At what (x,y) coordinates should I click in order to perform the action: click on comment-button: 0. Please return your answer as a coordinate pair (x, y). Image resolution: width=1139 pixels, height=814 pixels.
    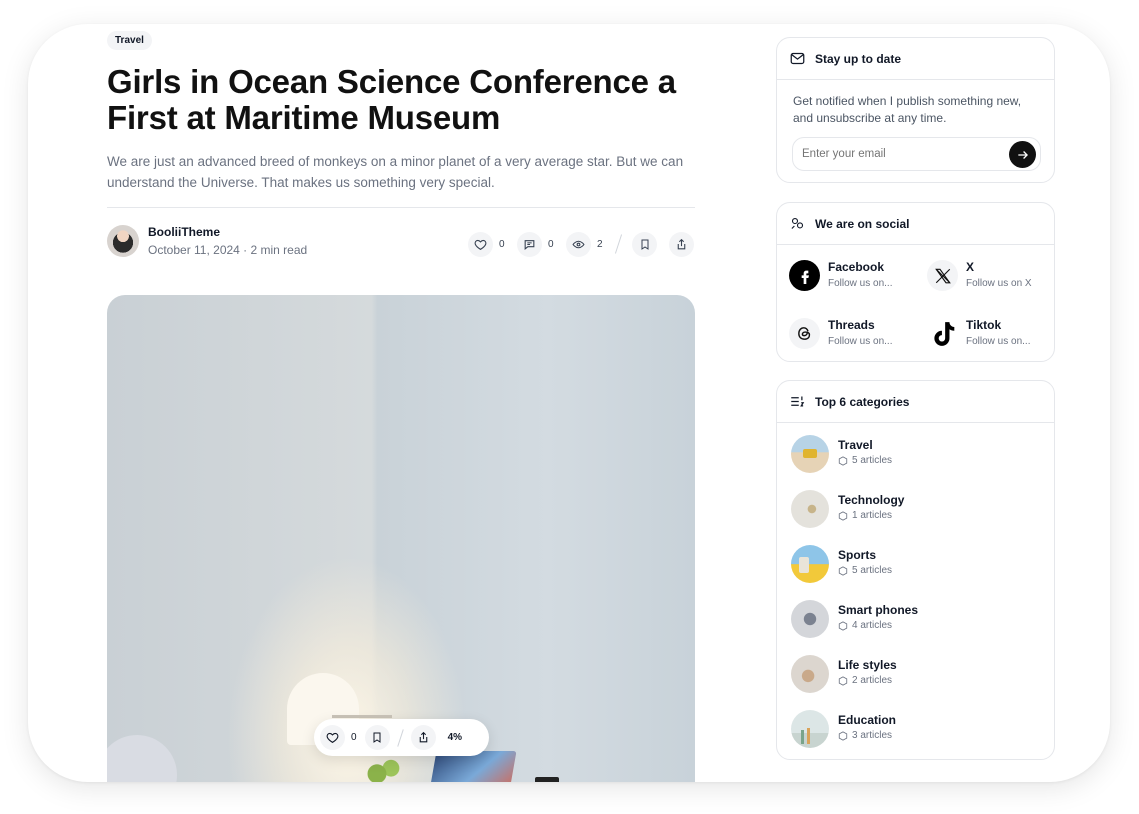
    Looking at the image, I should click on (535, 244).